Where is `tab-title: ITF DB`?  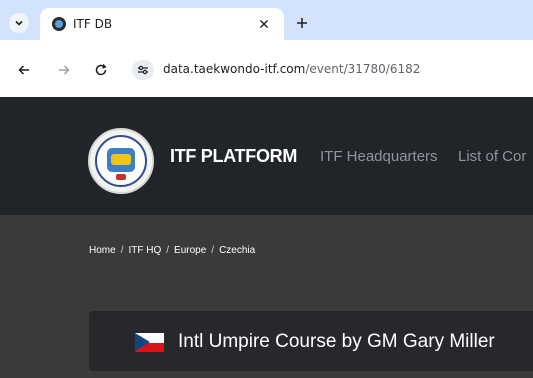
tab-title: ITF DB is located at coordinates (93, 24).